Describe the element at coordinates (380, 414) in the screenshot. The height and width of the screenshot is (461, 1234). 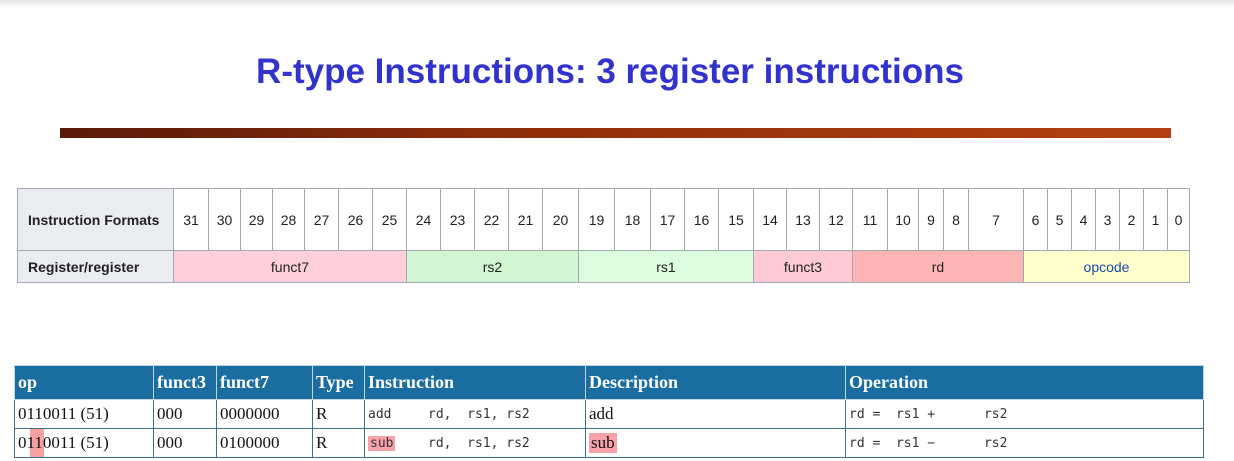
I see `mnemonic: add` at that location.